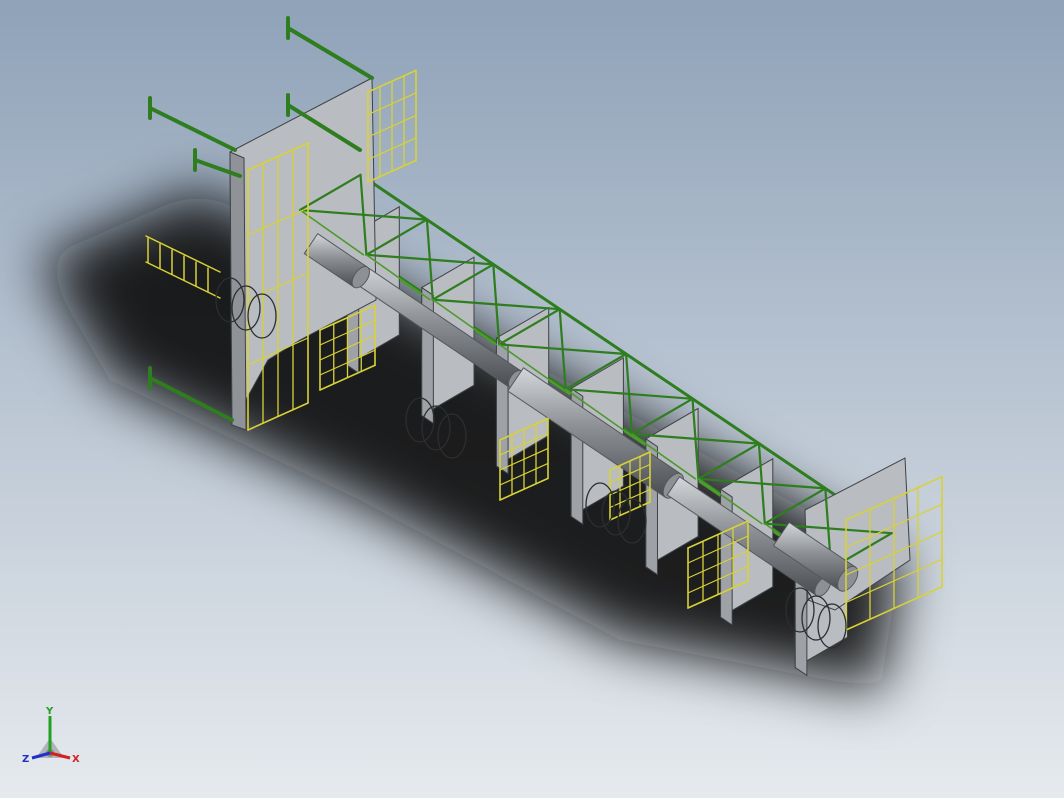 This screenshot has height=798, width=1064. I want to click on axis-x-label: X, so click(76, 759).